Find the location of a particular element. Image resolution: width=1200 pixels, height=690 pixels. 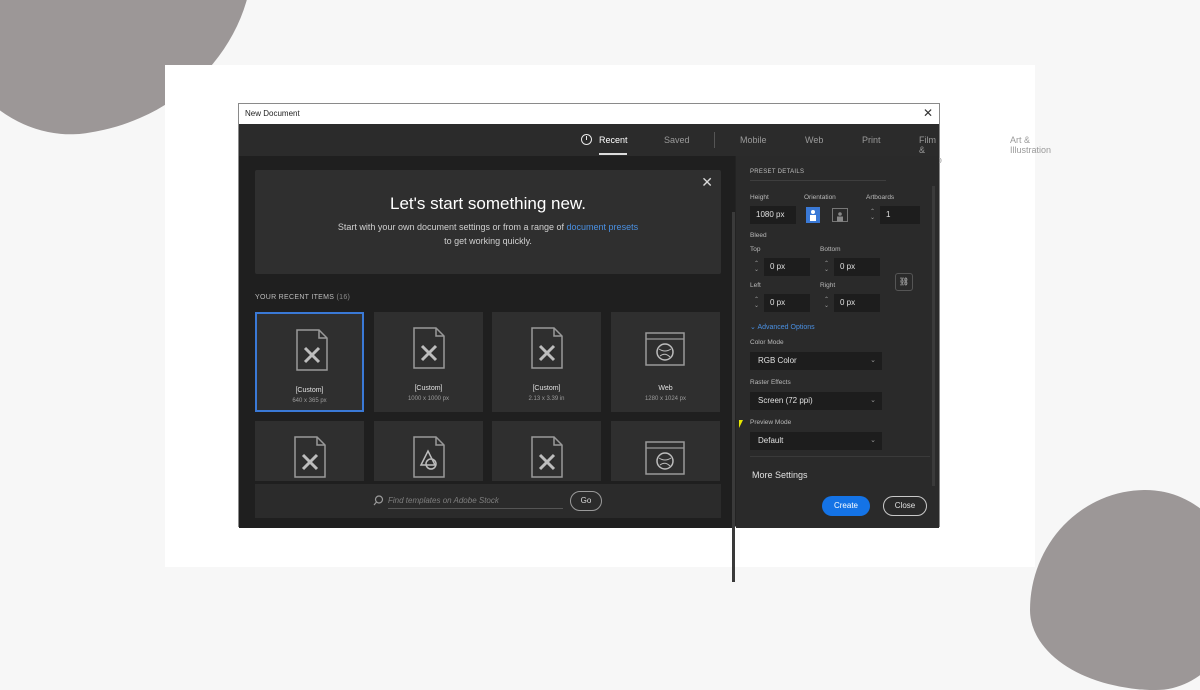

color-mode-select: RGB Color ⌄ is located at coordinates (816, 361).